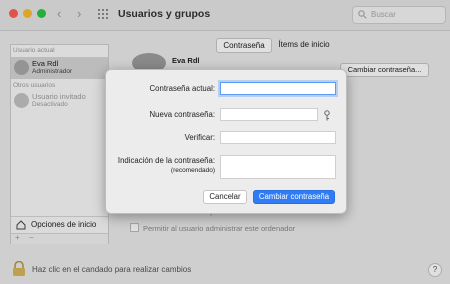  What do you see at coordinates (294, 197) in the screenshot?
I see `submit-change-password-button: Cambiar contraseña` at bounding box center [294, 197].